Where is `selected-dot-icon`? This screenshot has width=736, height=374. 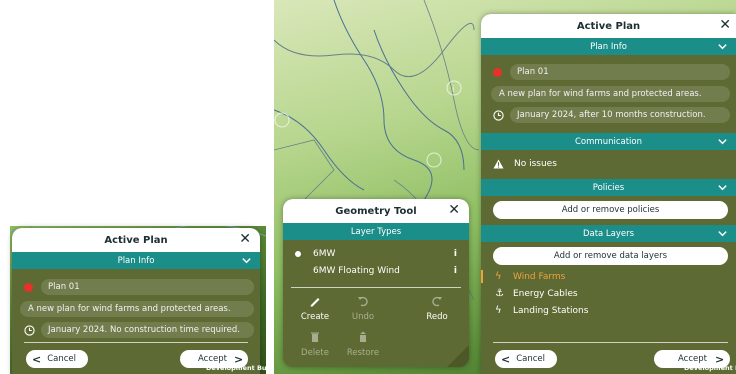
selected-dot-icon is located at coordinates (298, 254).